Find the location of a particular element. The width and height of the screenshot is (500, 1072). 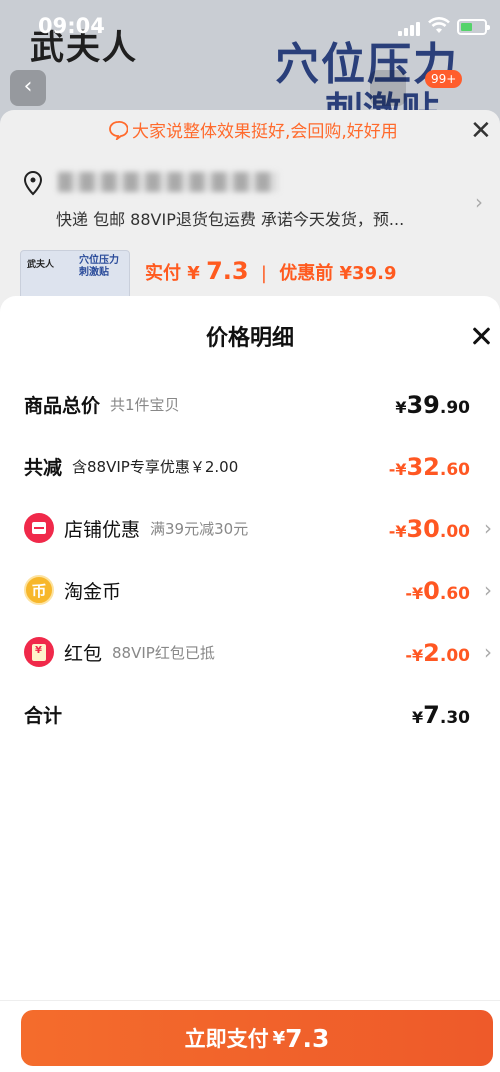

status-time: 09:04 is located at coordinates (71, 26).